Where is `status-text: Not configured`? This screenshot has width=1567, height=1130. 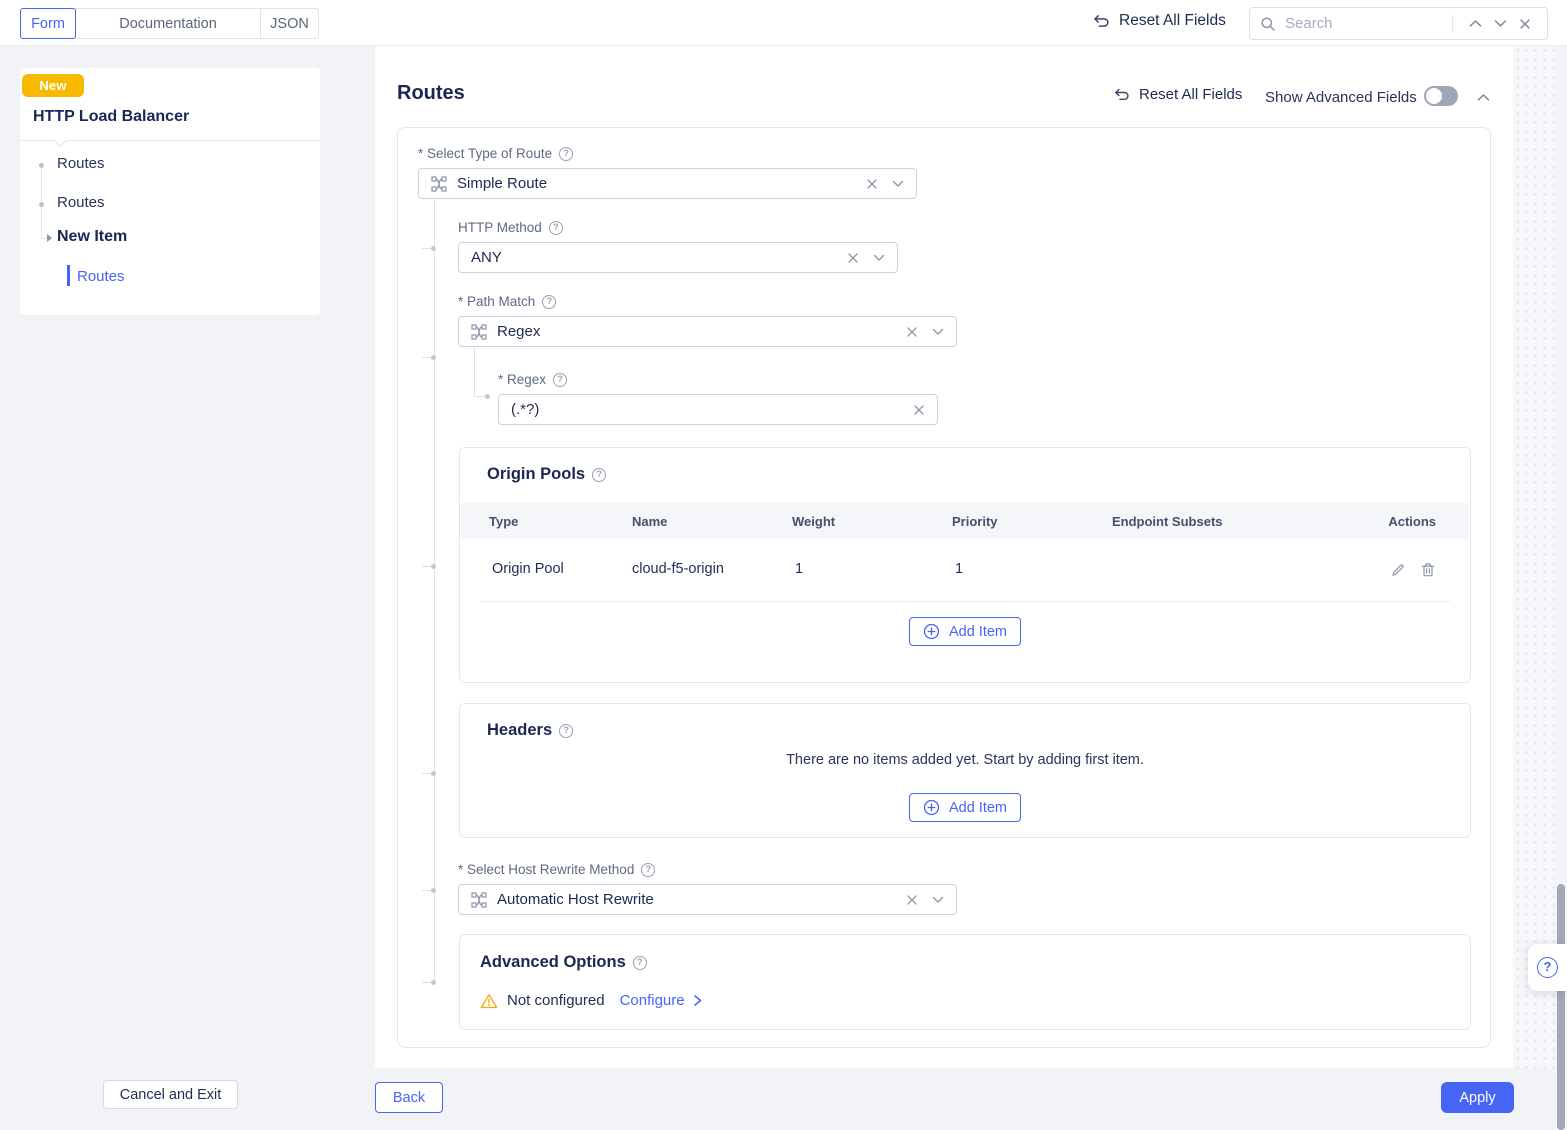 status-text: Not configured is located at coordinates (556, 1000).